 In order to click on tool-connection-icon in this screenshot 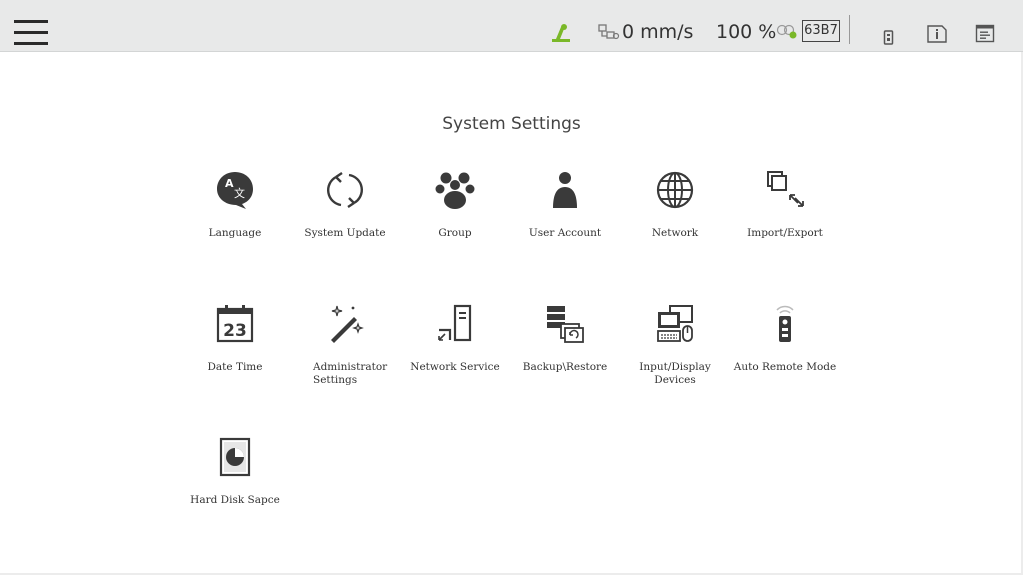, I will do `click(786, 31)`.